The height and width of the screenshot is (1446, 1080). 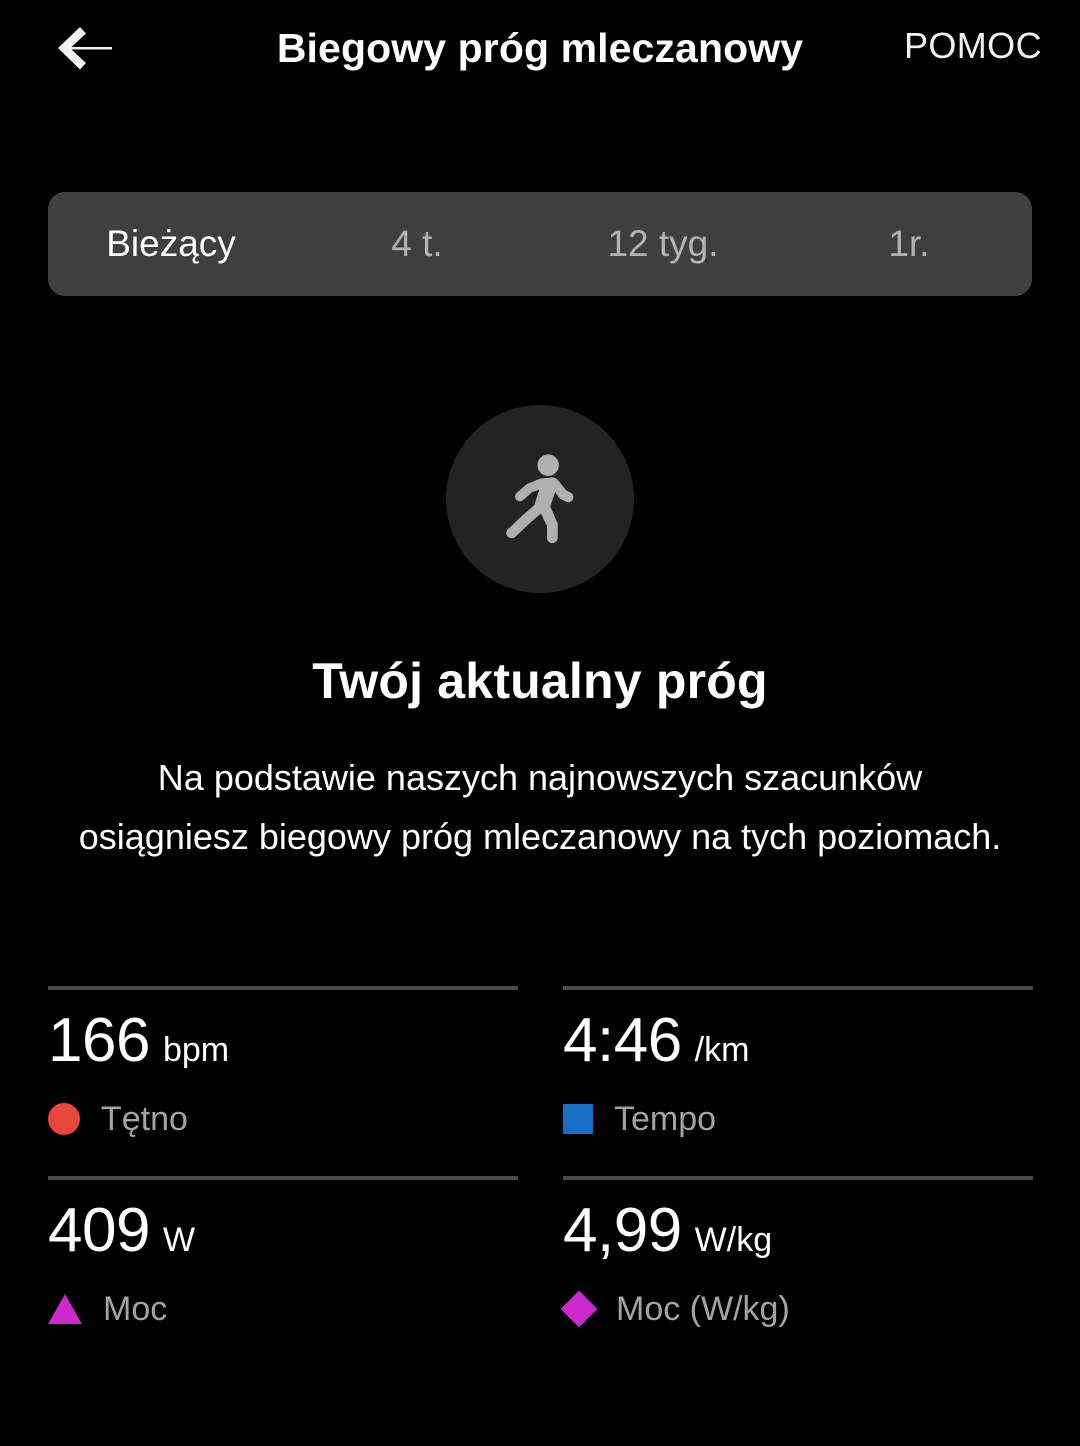 What do you see at coordinates (144, 1119) in the screenshot?
I see `metric-label: Tętno` at bounding box center [144, 1119].